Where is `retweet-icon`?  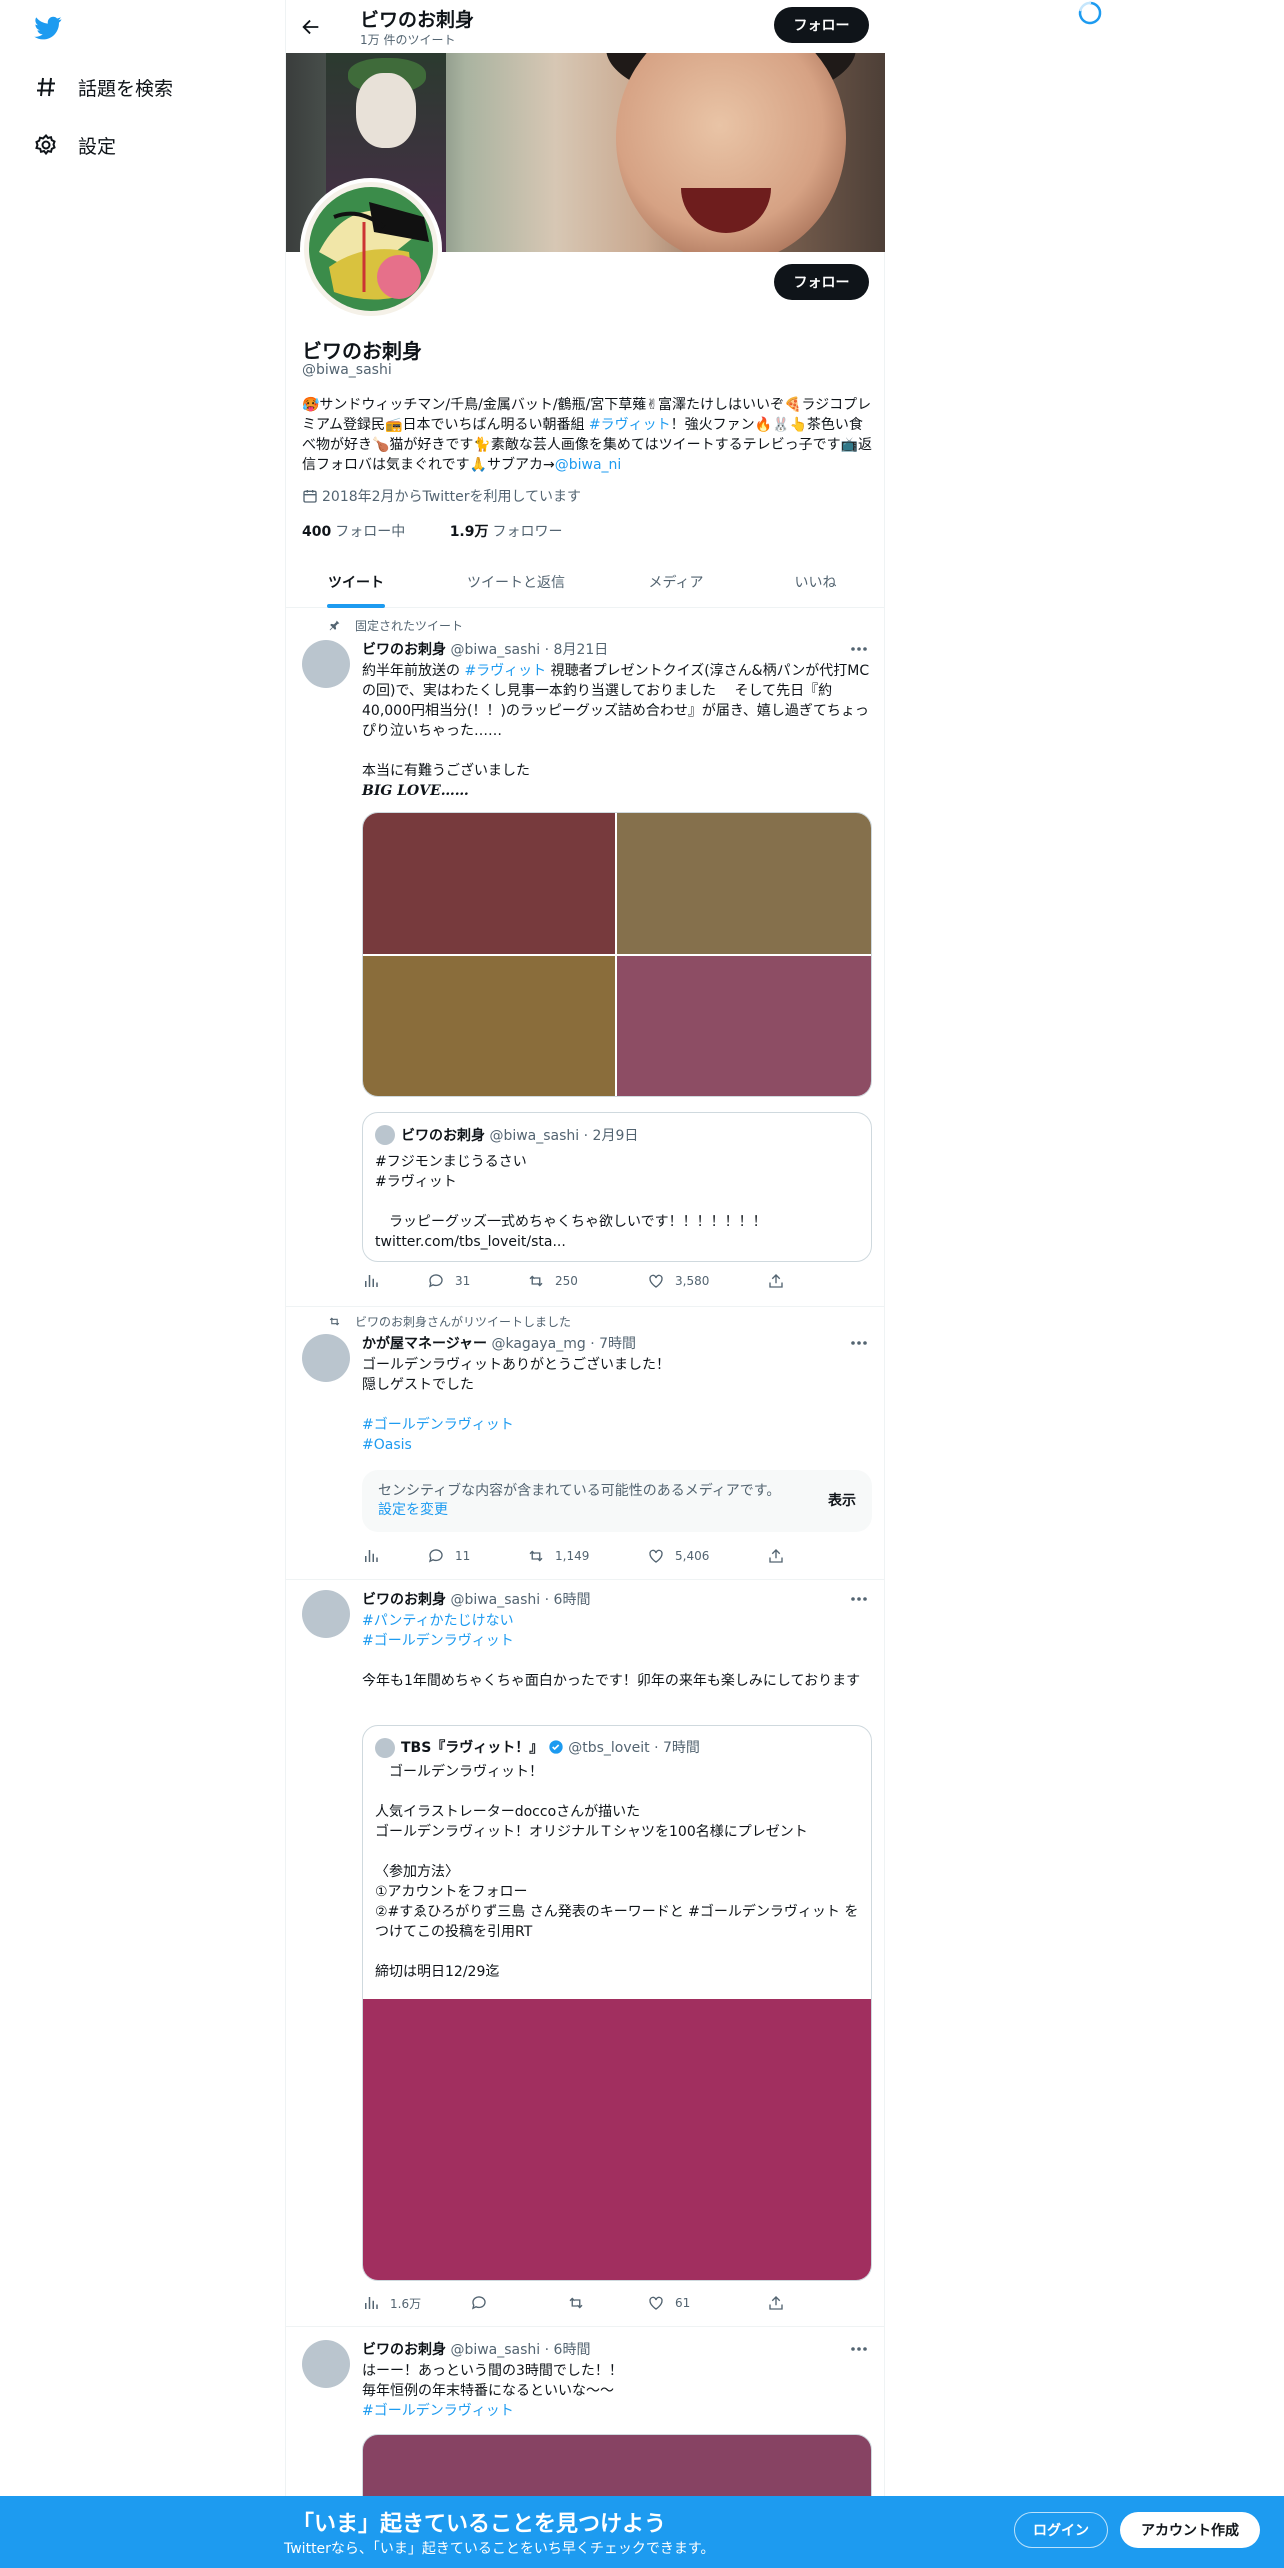 retweet-icon is located at coordinates (536, 1556).